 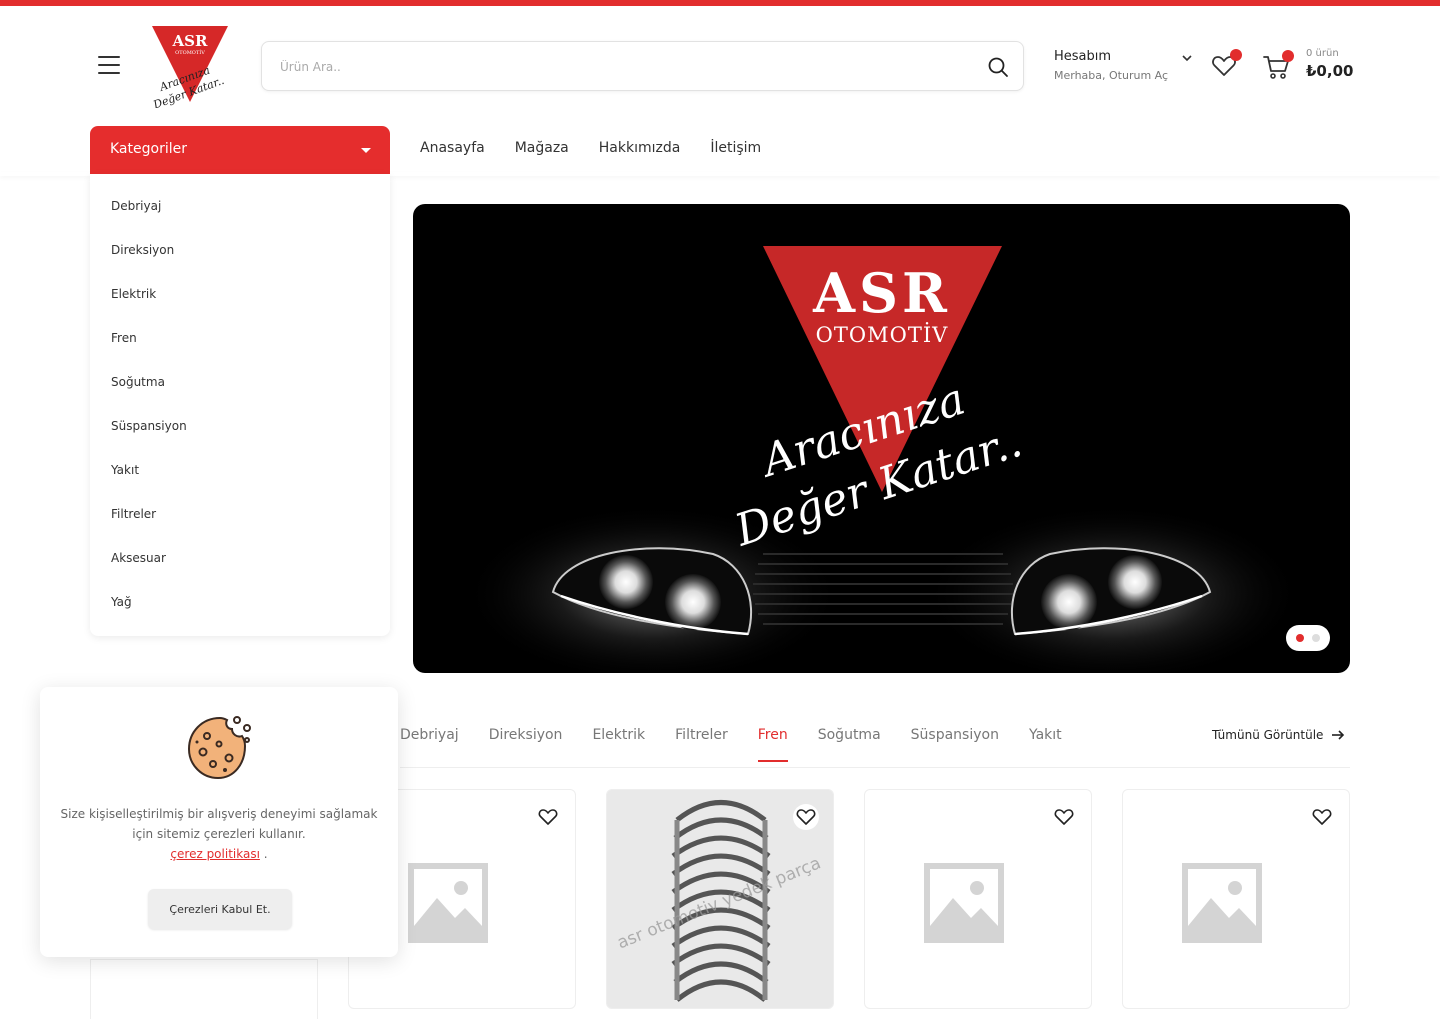 I want to click on hamburger-menu-icon, so click(x=109, y=65).